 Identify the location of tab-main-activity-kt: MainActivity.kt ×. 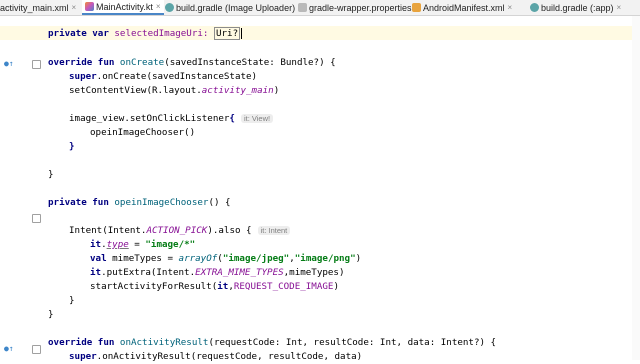
(123, 7).